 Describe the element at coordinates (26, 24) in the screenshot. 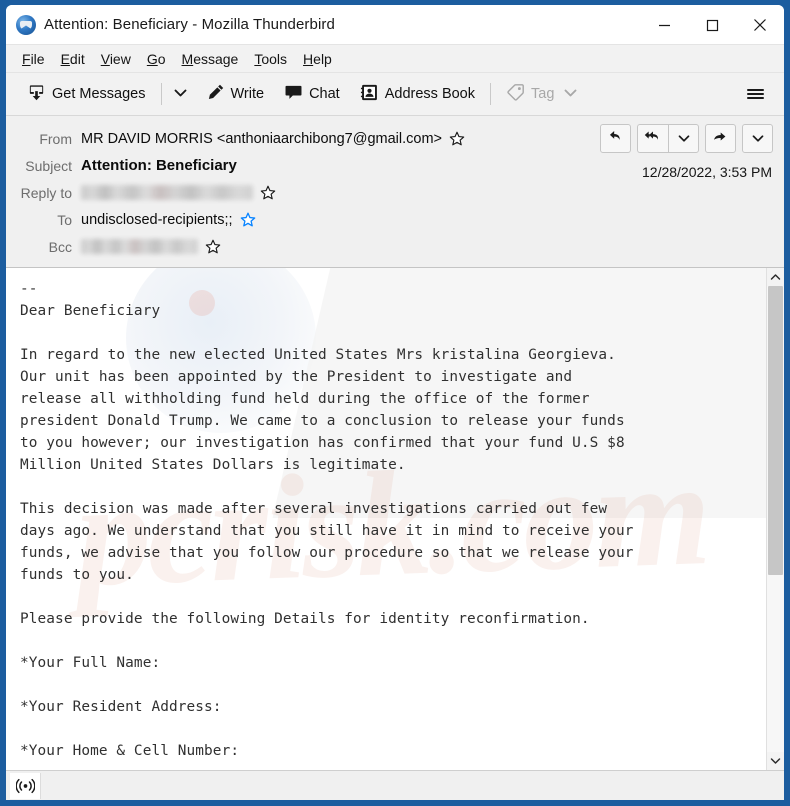

I see `thunderbird-logo-icon` at that location.